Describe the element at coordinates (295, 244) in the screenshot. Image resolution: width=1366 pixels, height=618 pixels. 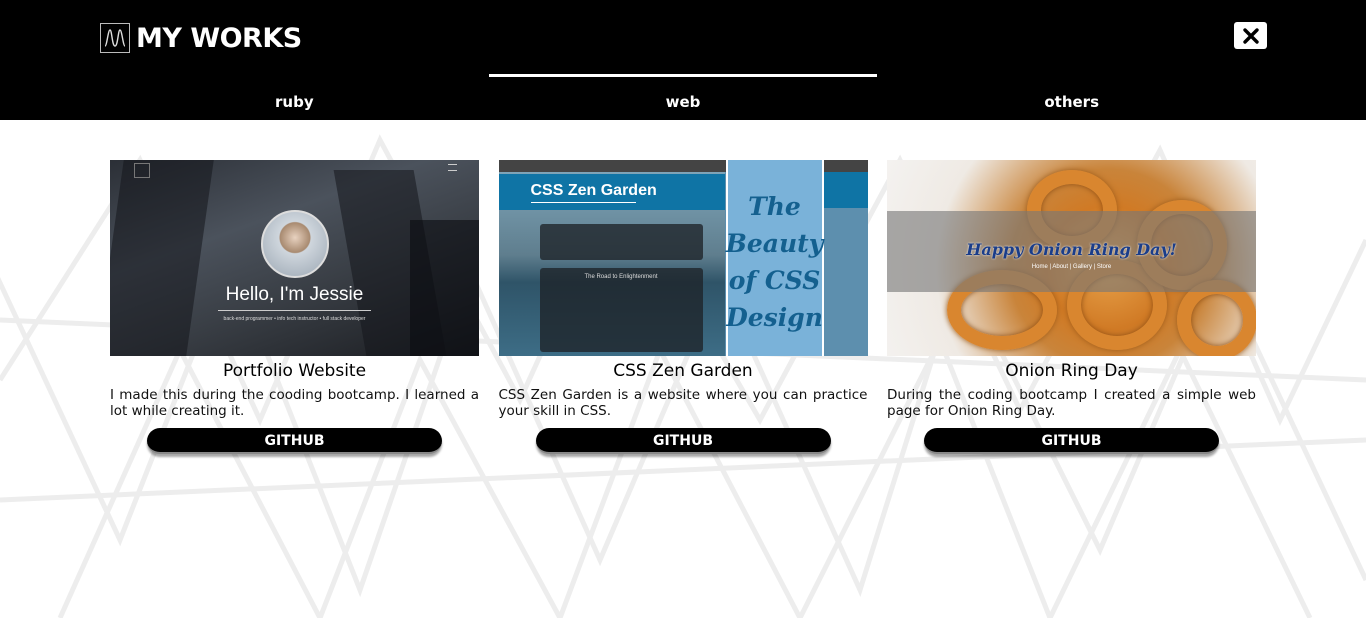
I see `avatar` at that location.